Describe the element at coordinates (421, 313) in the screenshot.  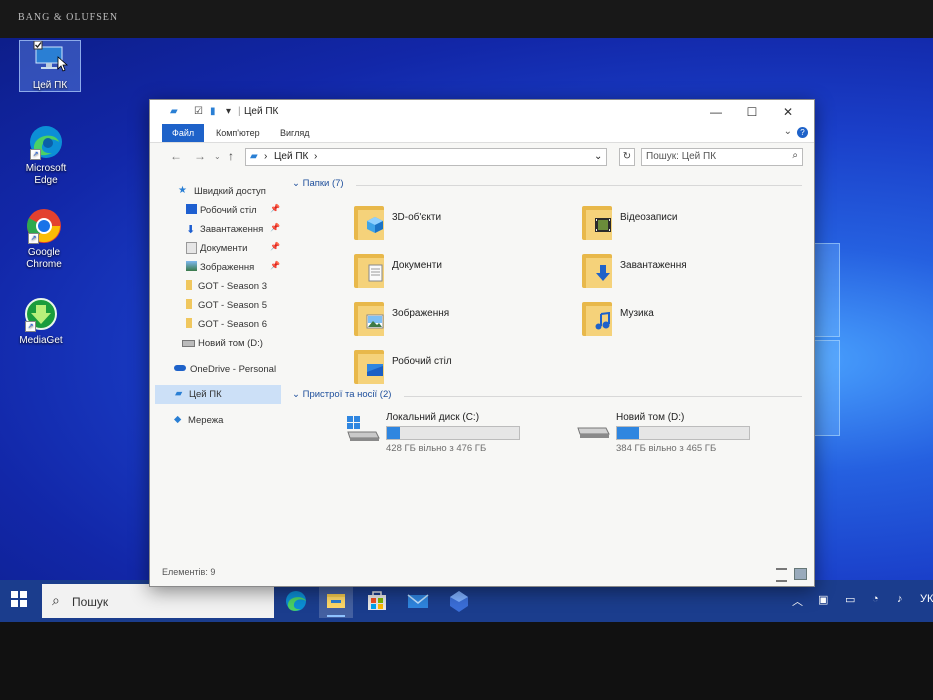
I see `folder-label: Зображення` at that location.